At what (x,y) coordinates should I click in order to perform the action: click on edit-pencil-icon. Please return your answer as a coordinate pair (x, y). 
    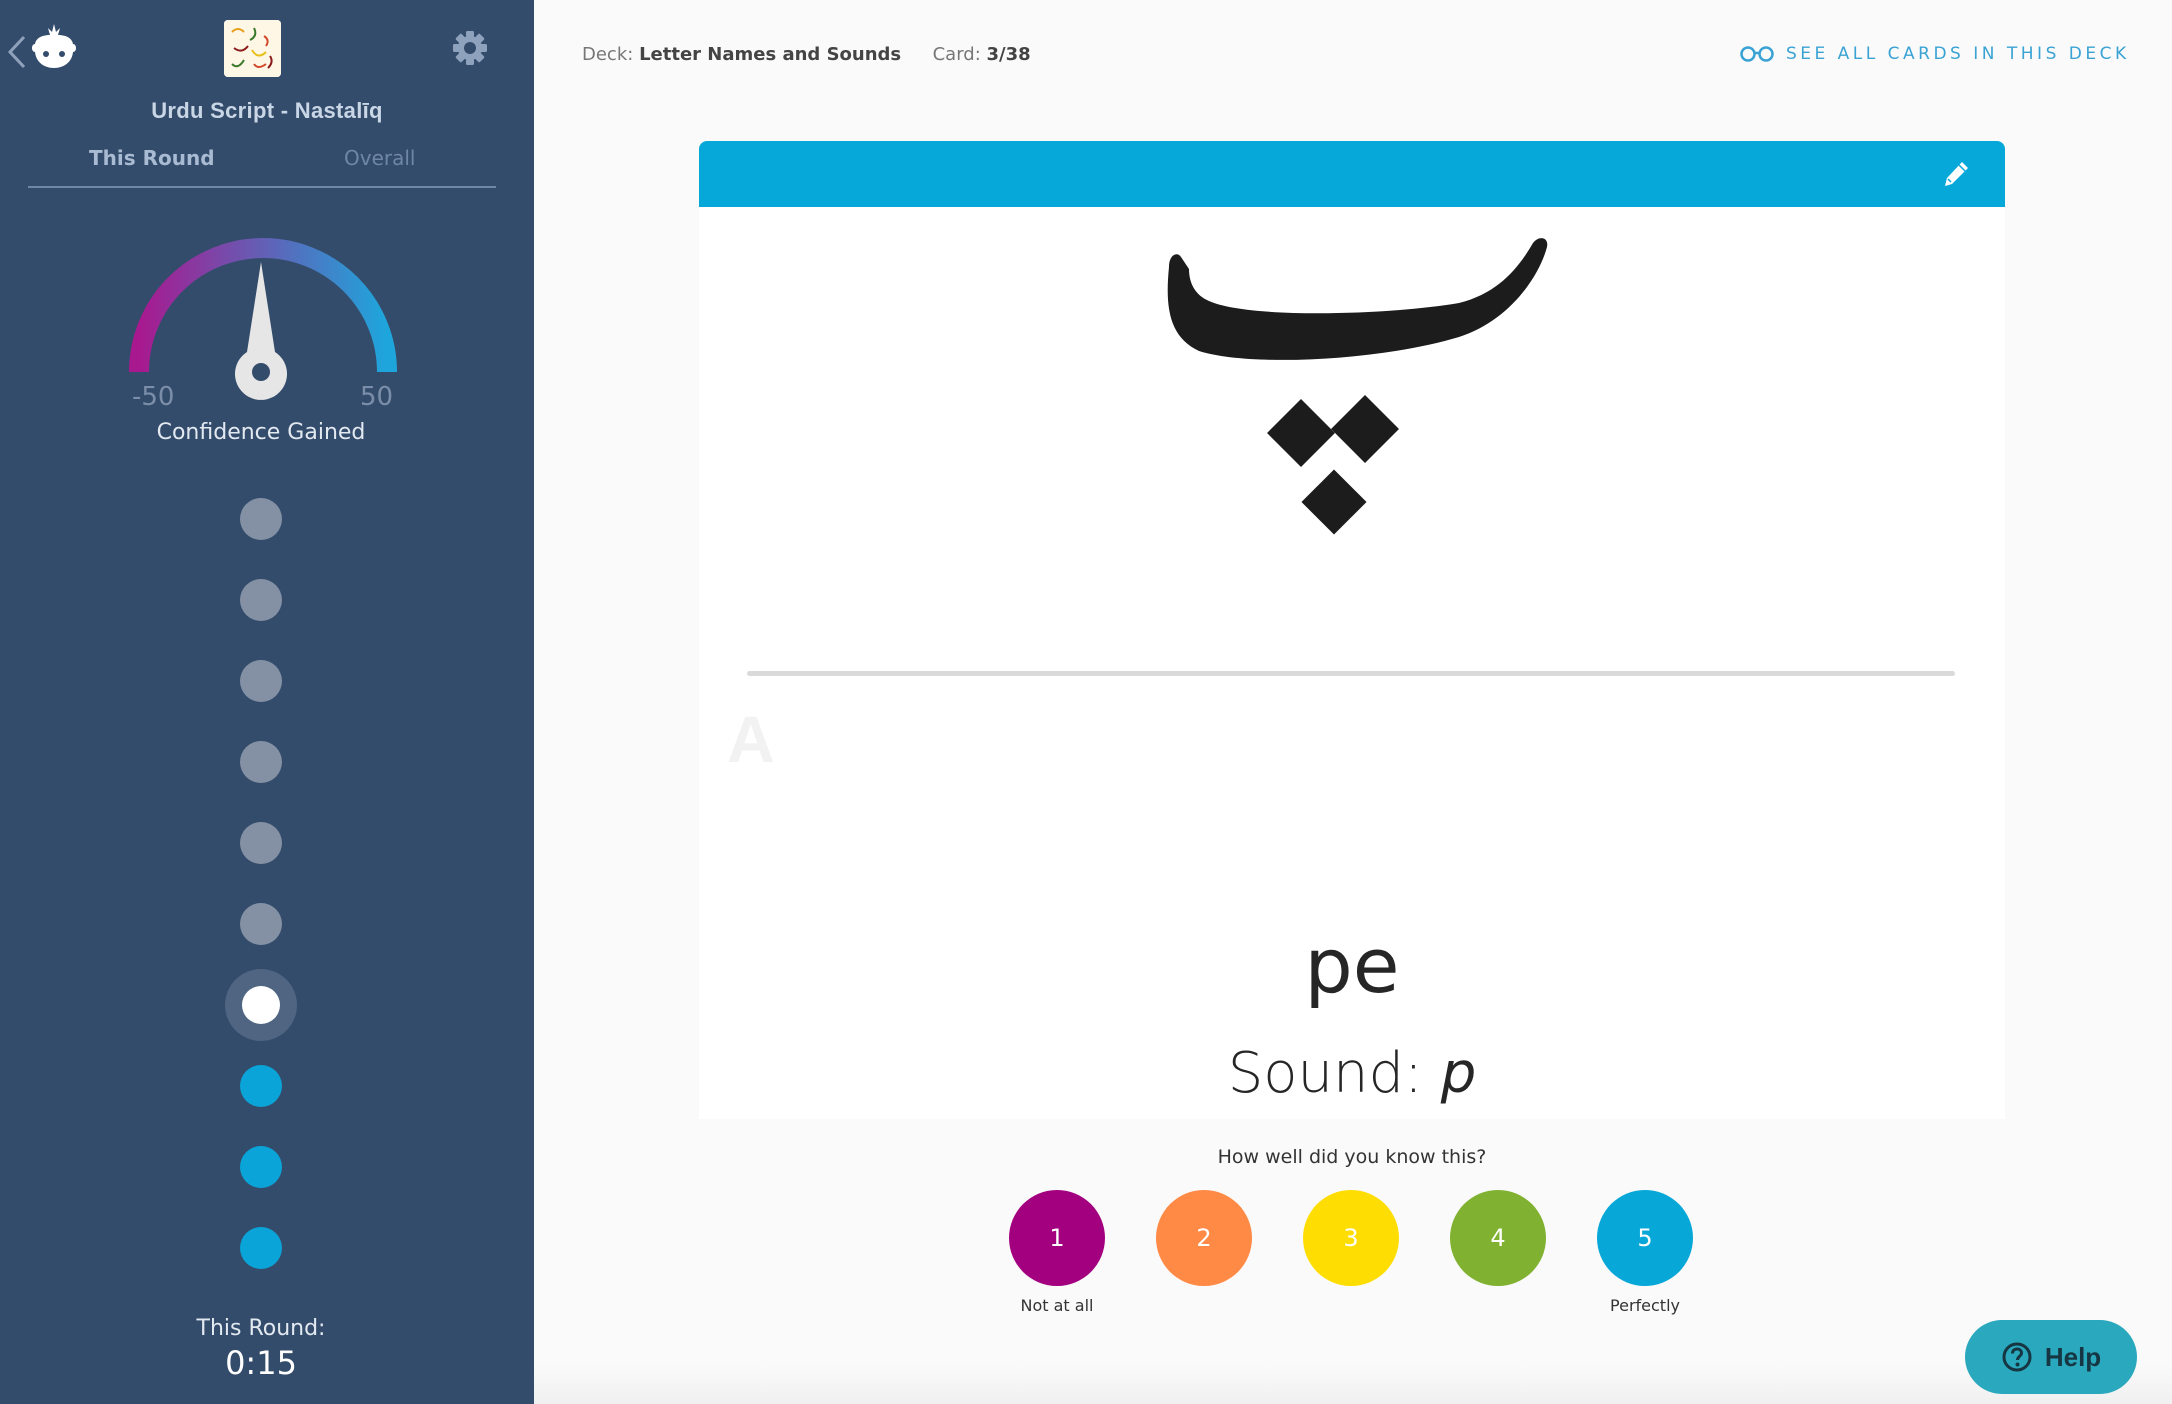
    Looking at the image, I should click on (1956, 174).